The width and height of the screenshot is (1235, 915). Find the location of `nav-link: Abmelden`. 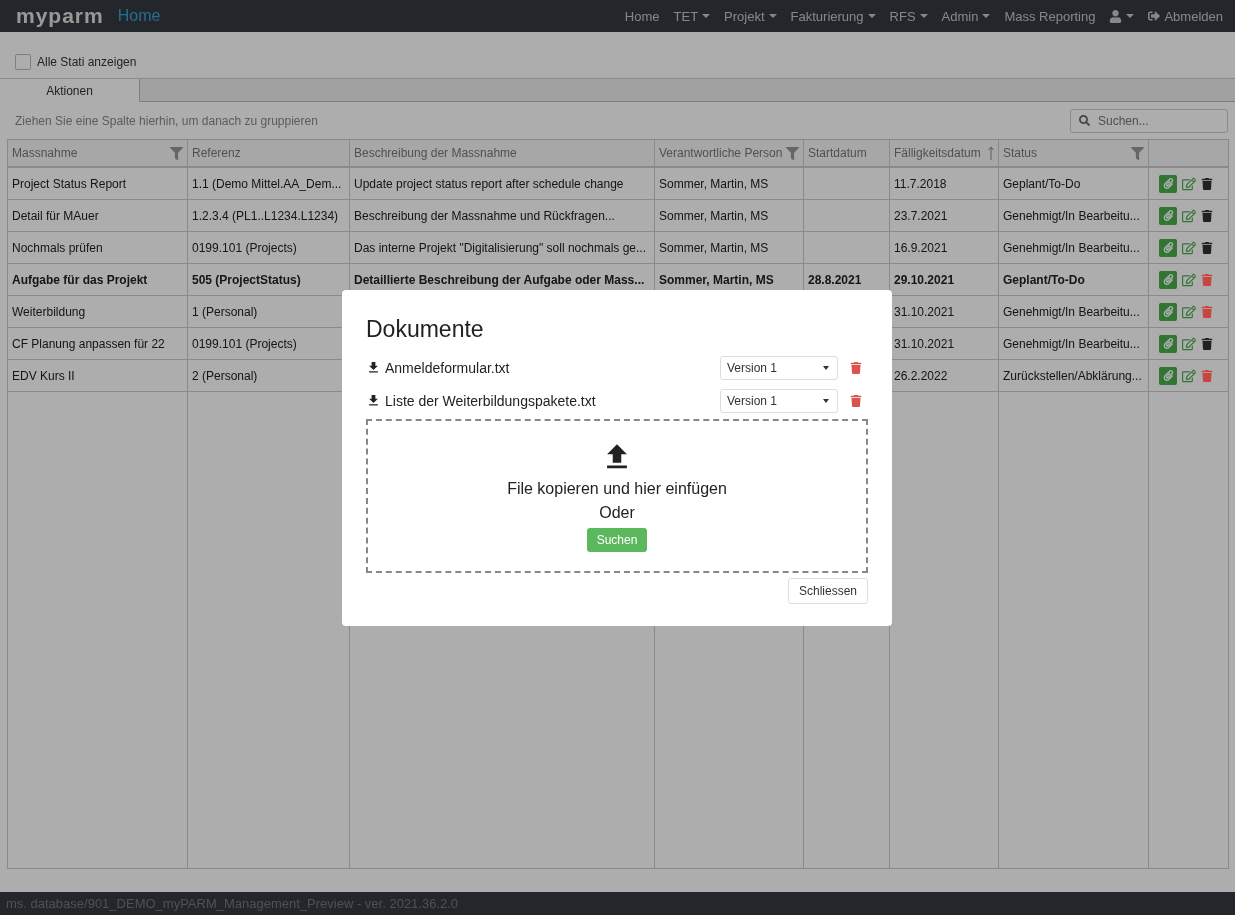

nav-link: Abmelden is located at coordinates (1185, 16).